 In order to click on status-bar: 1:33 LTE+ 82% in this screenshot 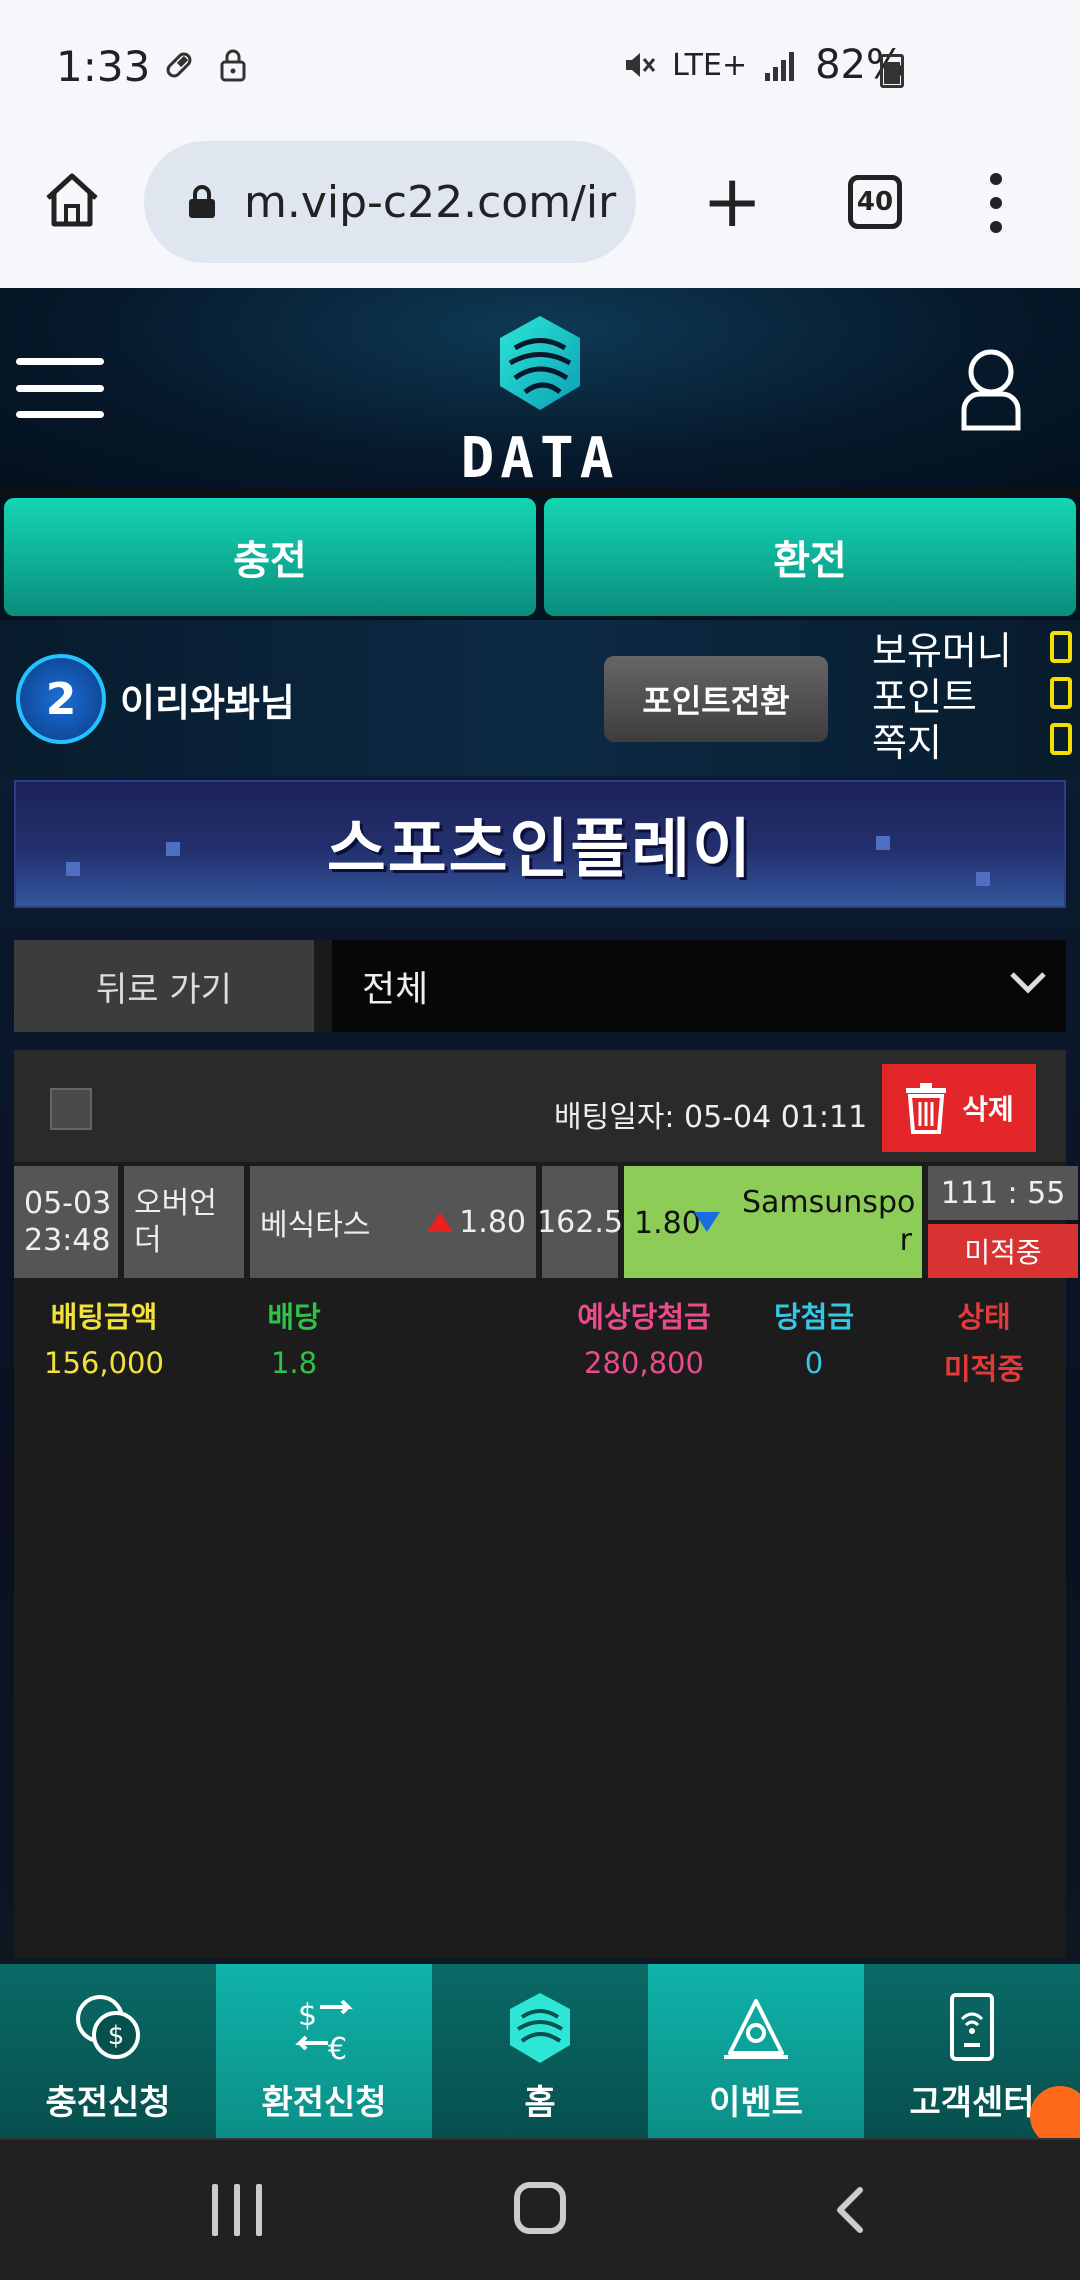, I will do `click(540, 70)`.